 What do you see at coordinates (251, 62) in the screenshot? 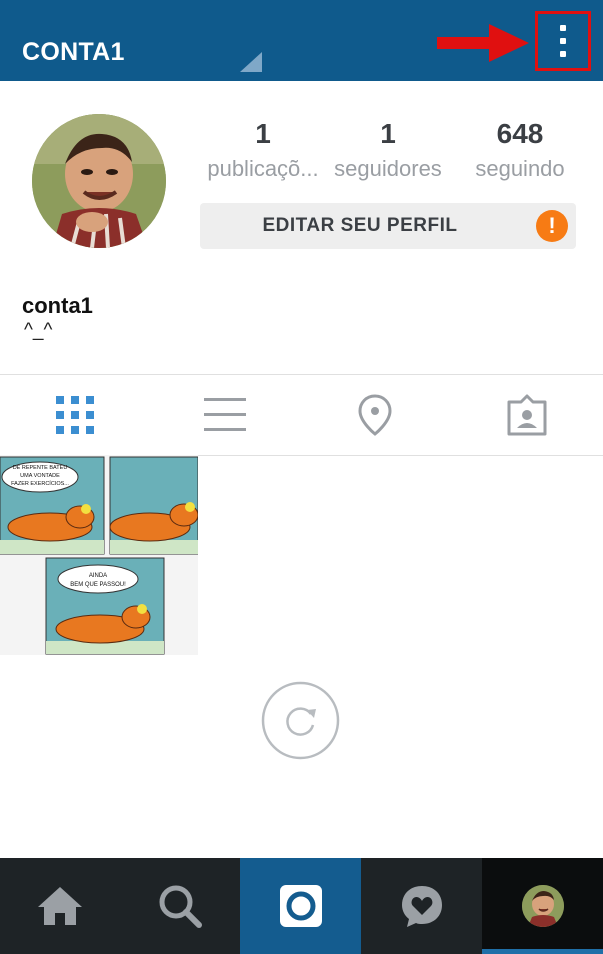
I see `account-switcher-triangle-icon` at bounding box center [251, 62].